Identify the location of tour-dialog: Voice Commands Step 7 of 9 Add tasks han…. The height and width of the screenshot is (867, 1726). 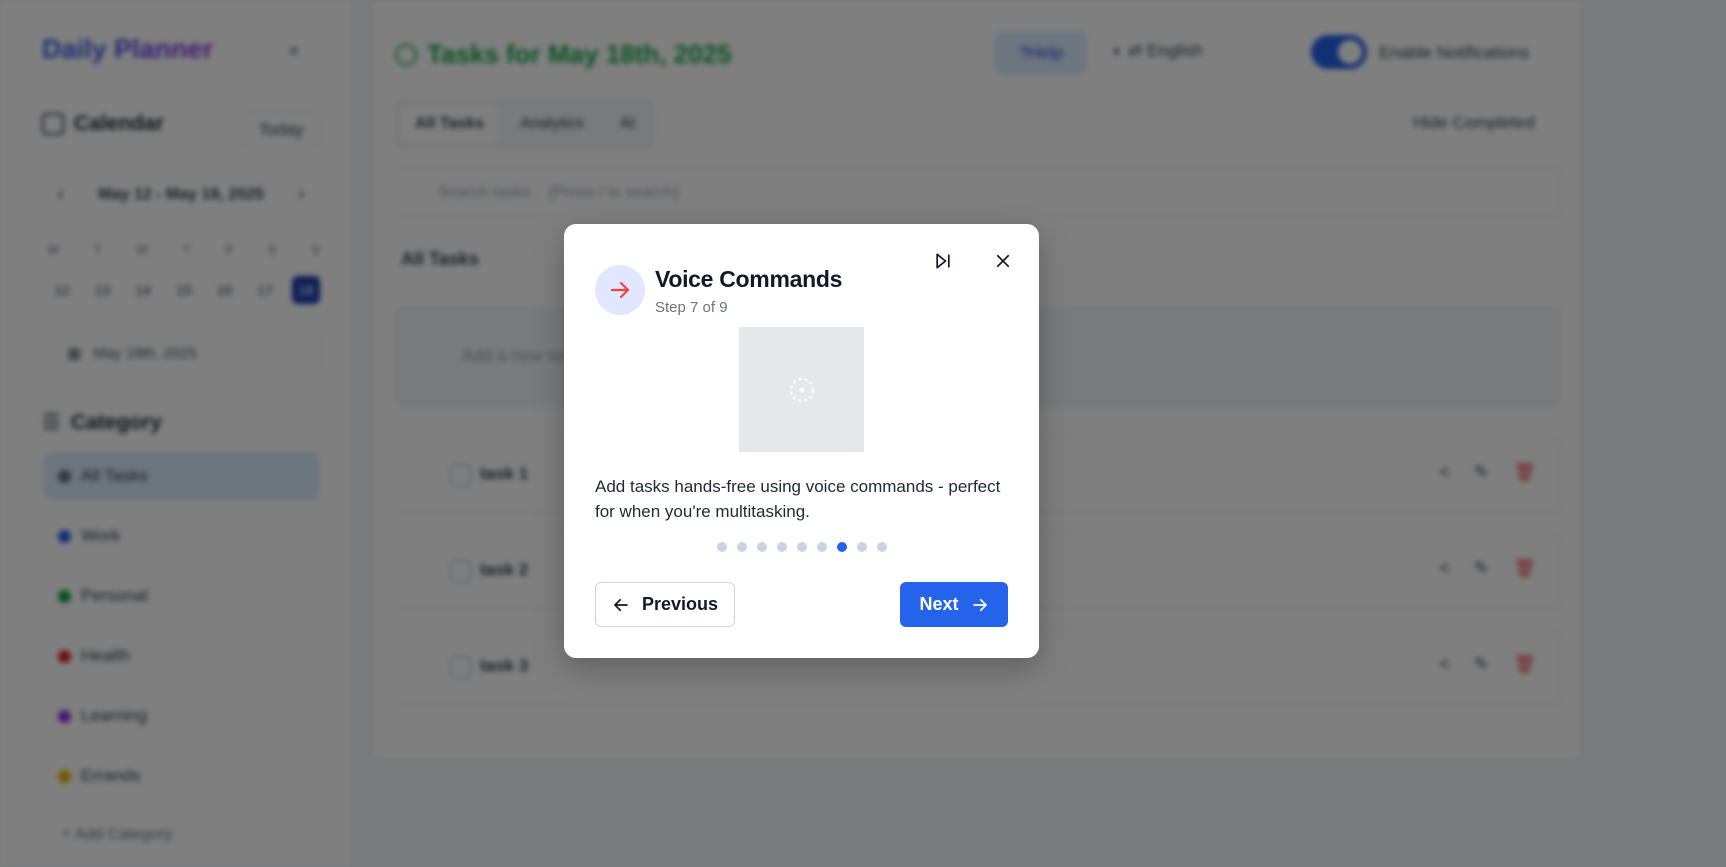
(801, 441).